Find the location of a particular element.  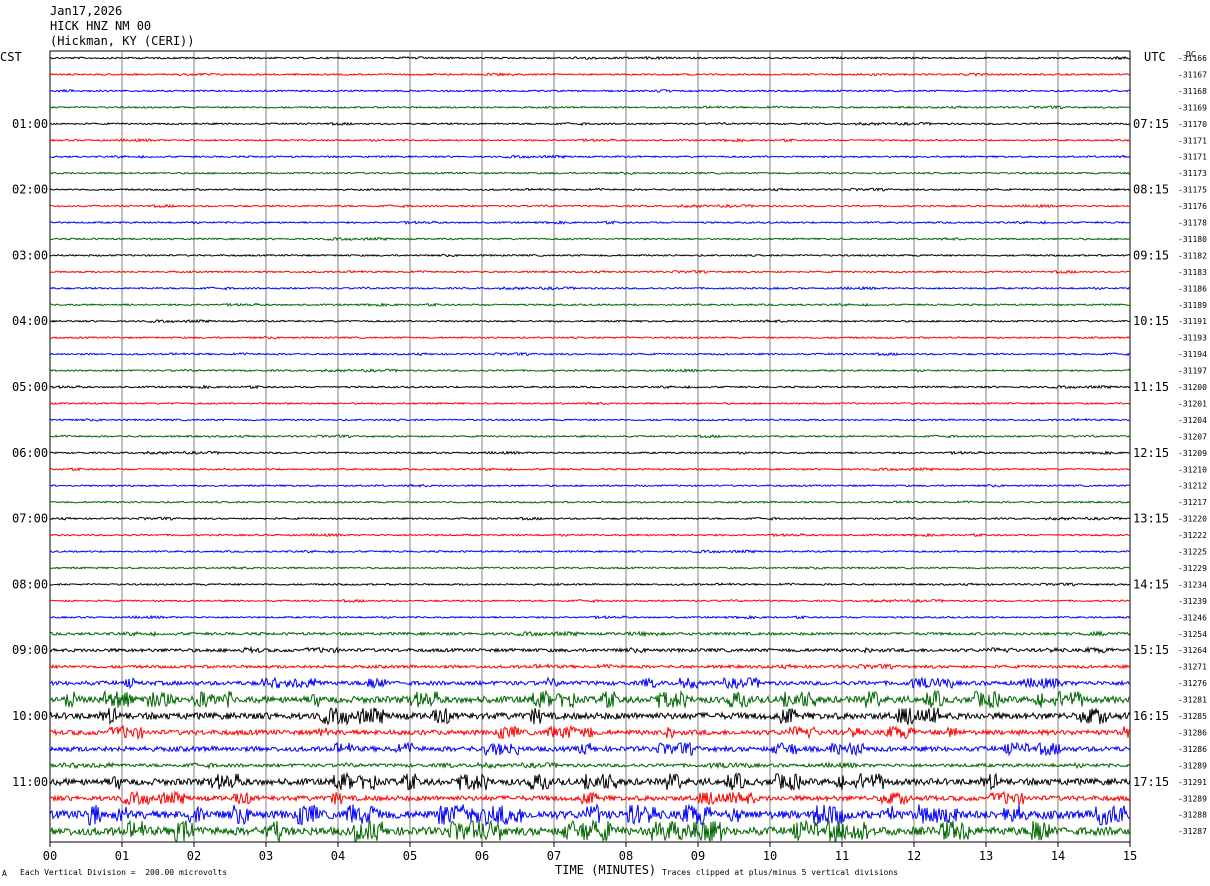

dc-offset-label: -31191 is located at coordinates (1192, 321).